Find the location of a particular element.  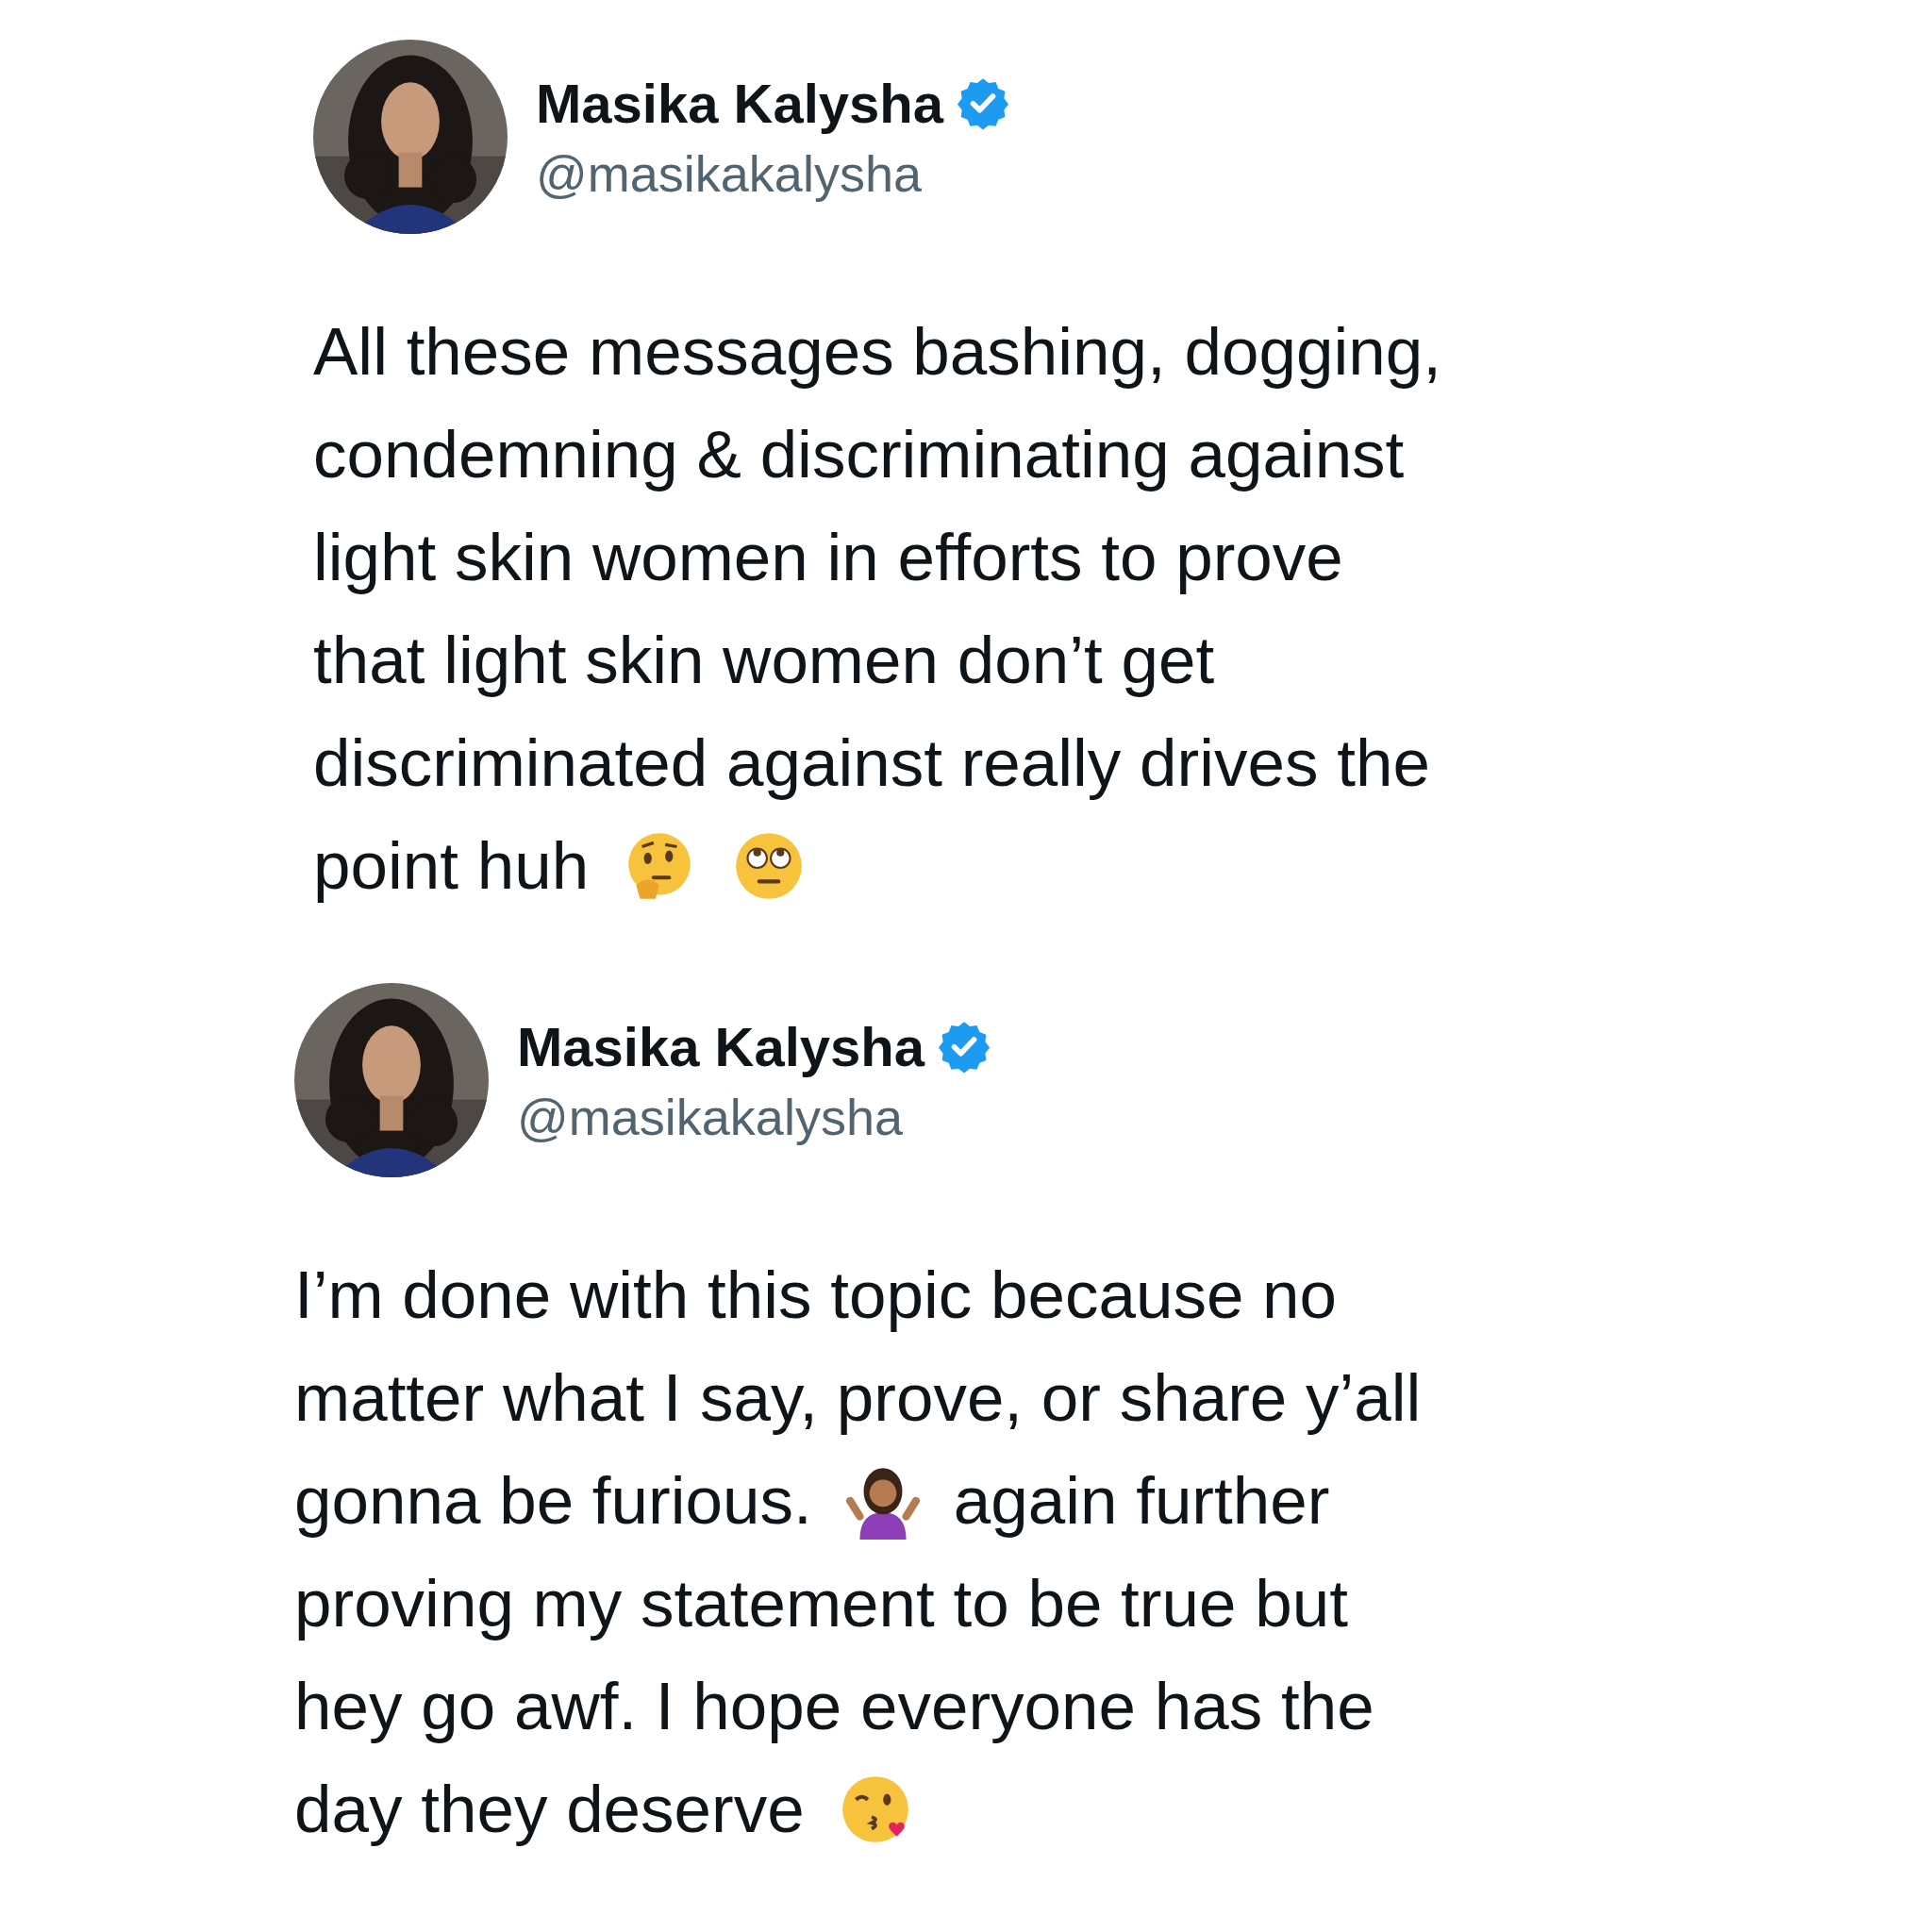

tweet-text: gonna be furious. is located at coordinates (553, 1501).